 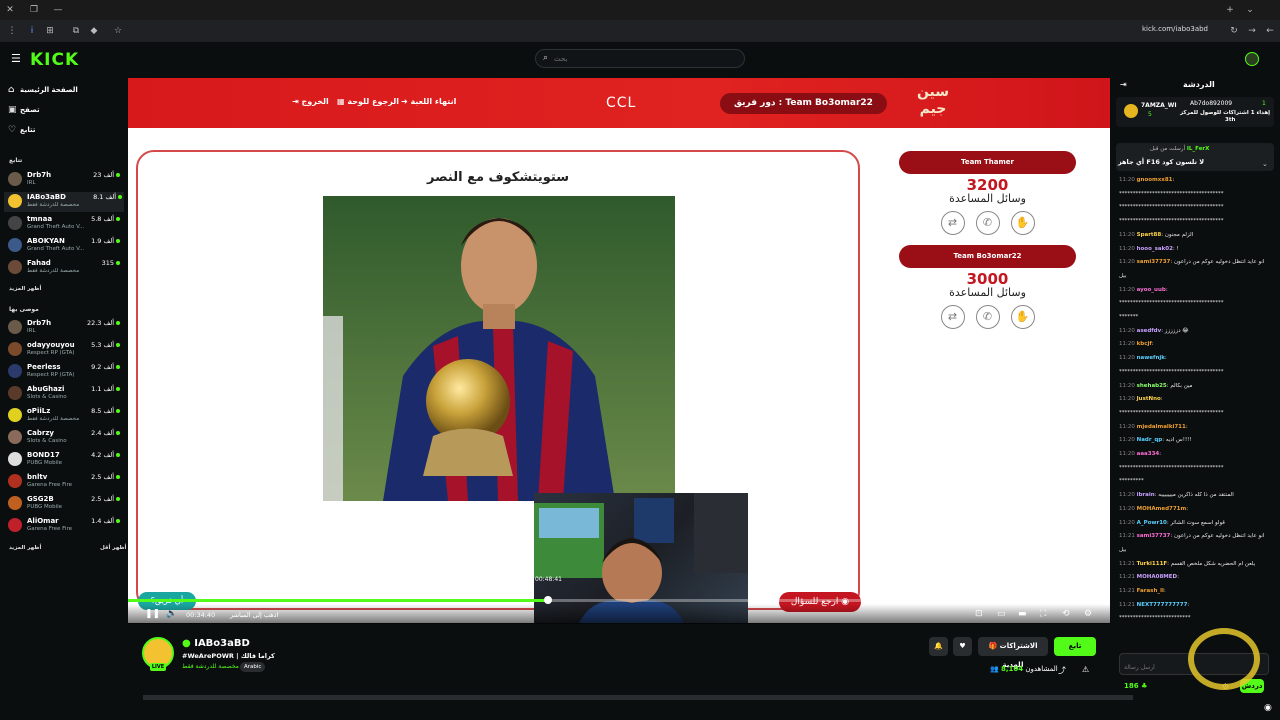 What do you see at coordinates (105, 389) in the screenshot?
I see `channel-viewers: 1.1 ألف` at bounding box center [105, 389].